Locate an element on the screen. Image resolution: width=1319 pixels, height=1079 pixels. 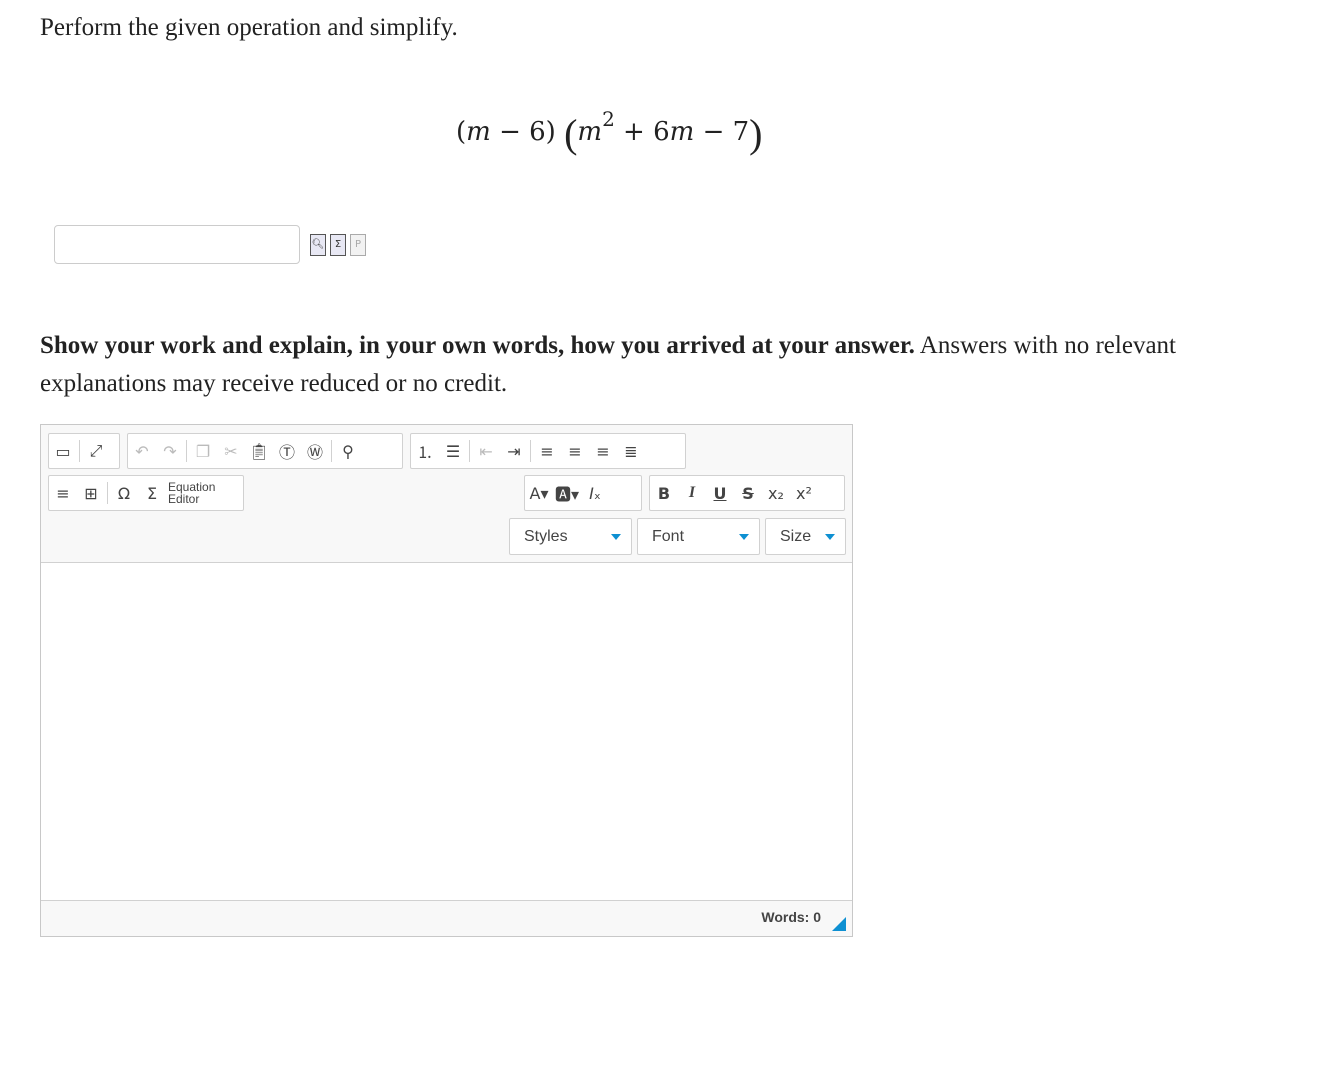
answer-tools: 🔍︎ Σ P is located at coordinates (338, 245).